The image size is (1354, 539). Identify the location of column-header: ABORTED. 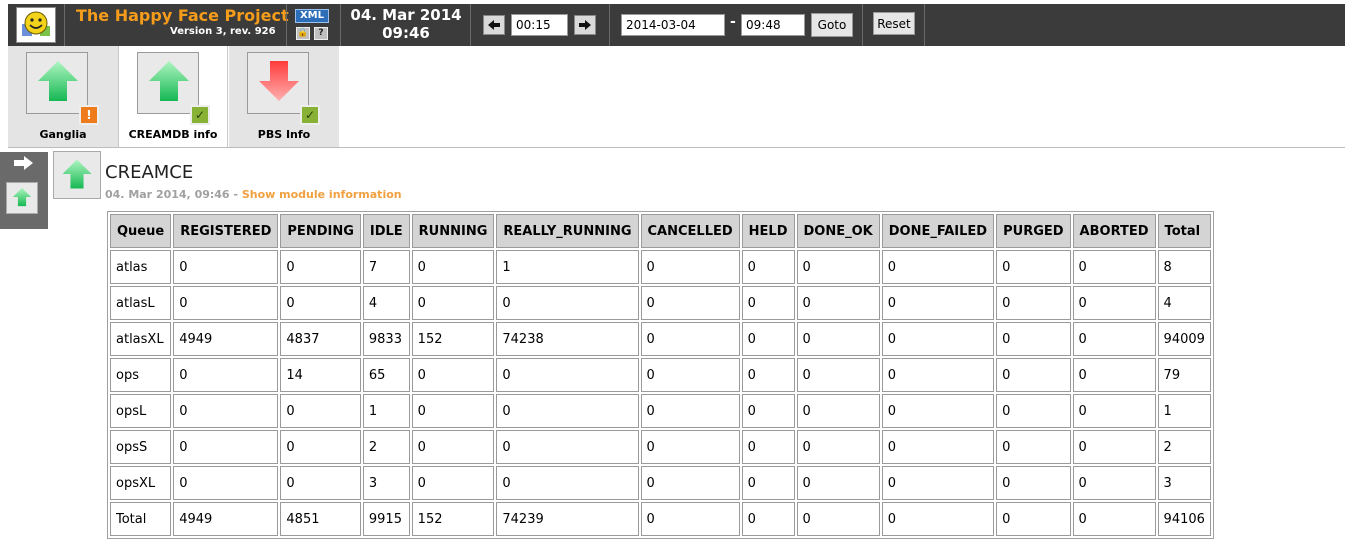
(1114, 231).